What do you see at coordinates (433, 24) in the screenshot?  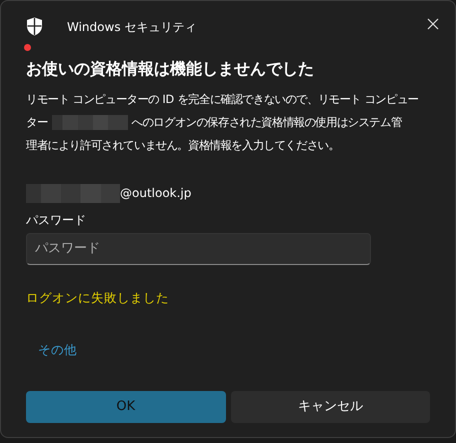 I see `close-icon` at bounding box center [433, 24].